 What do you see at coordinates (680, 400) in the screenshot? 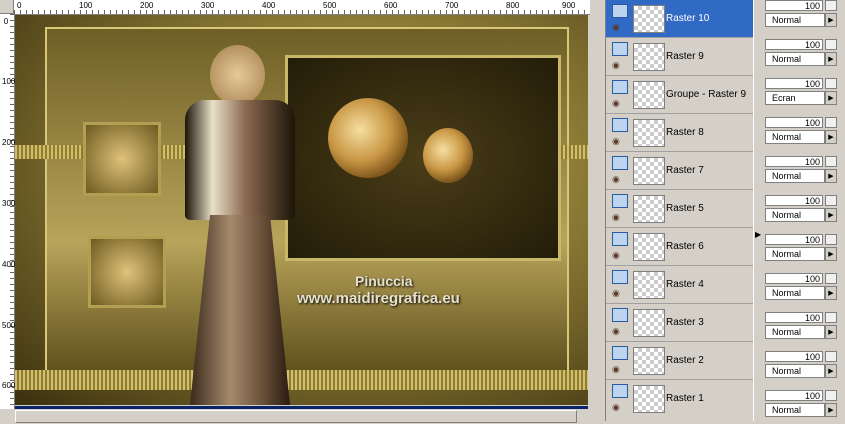
I see `layer-row: ◉ Raster 1` at bounding box center [680, 400].